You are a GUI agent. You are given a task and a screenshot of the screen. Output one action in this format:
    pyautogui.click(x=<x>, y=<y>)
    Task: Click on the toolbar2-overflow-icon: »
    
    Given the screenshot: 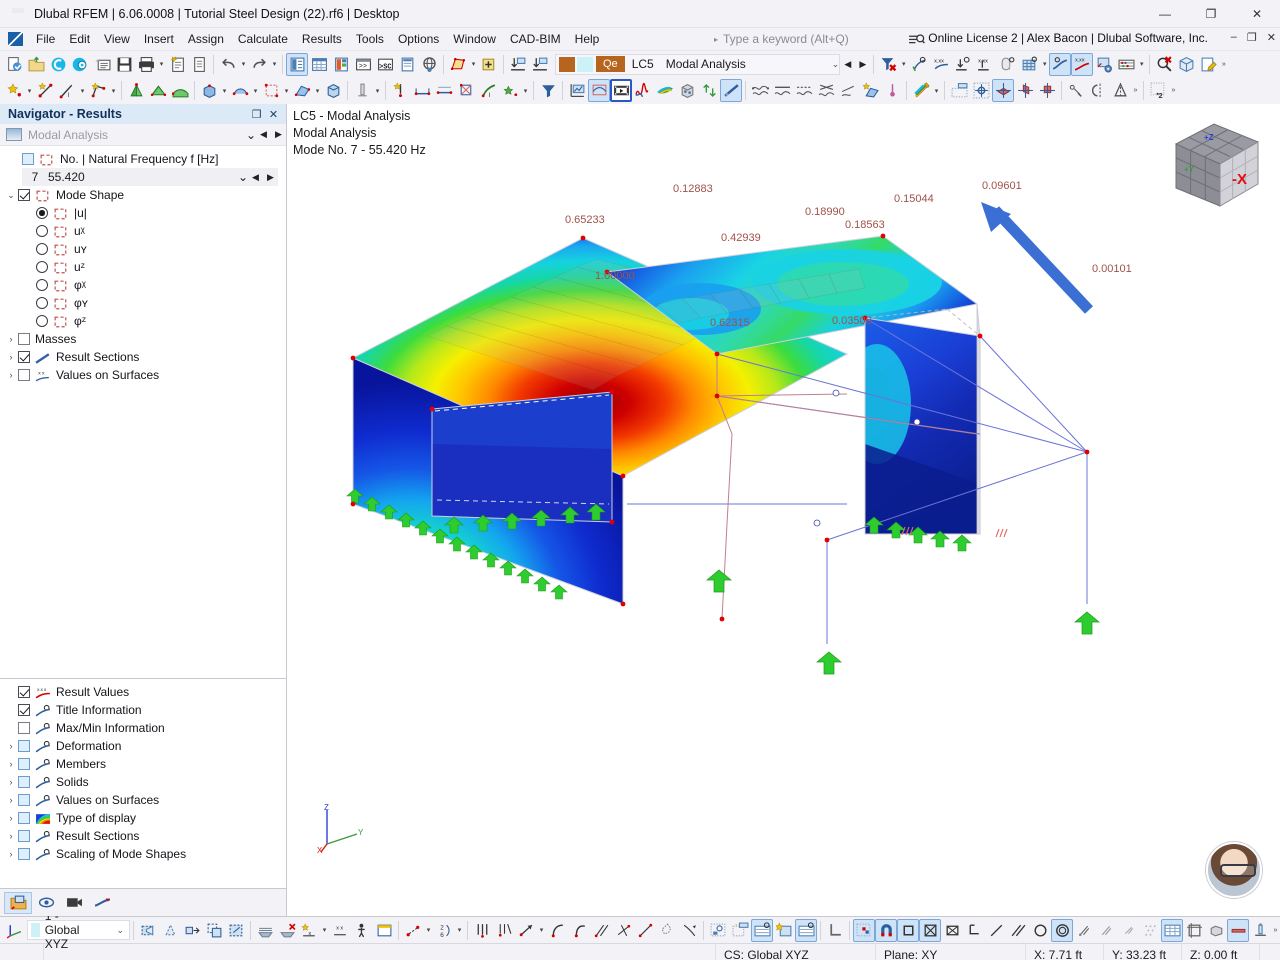 What is the action you would take?
    pyautogui.click(x=1173, y=90)
    